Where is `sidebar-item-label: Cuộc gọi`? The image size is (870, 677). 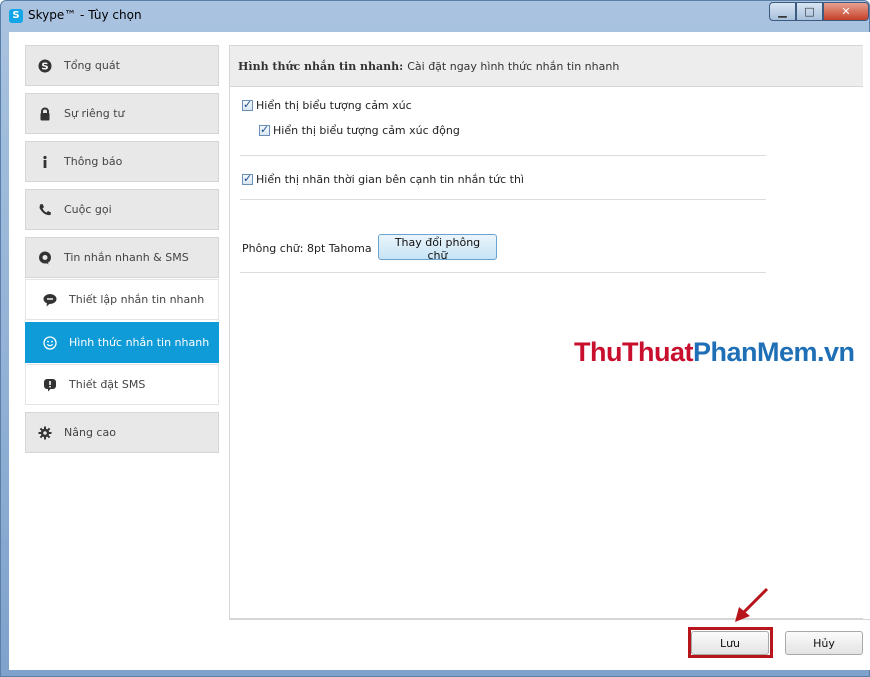
sidebar-item-label: Cuộc gọi is located at coordinates (88, 209).